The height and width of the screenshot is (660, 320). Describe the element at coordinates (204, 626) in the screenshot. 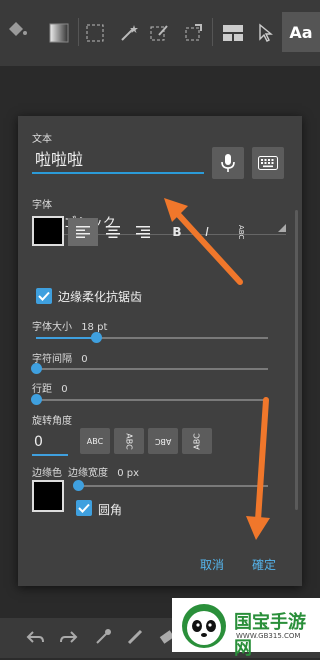

I see `panda-logo-icon` at that location.